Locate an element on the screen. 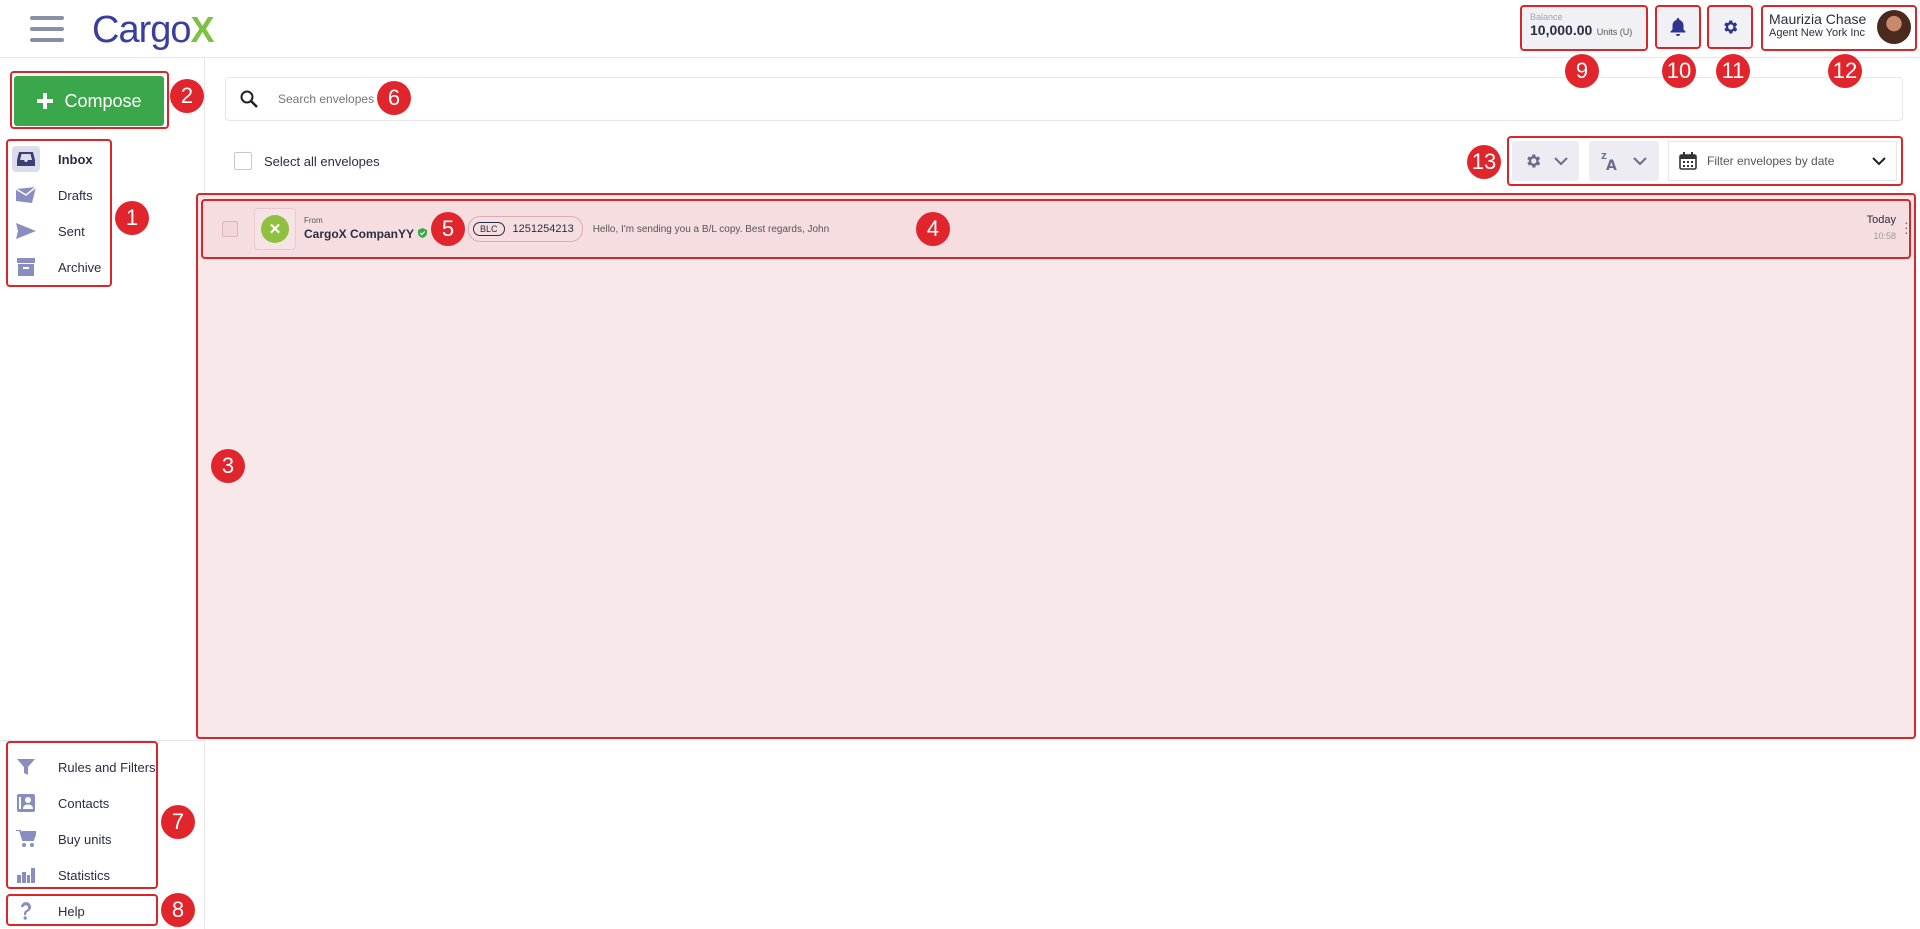 This screenshot has height=929, width=1920. highlight-compose is located at coordinates (89, 100).